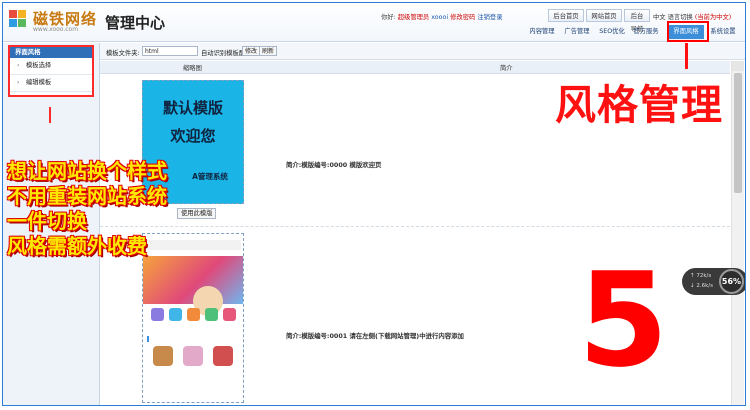  Describe the element at coordinates (170, 51) in the screenshot. I see `folder-input: html` at that location.